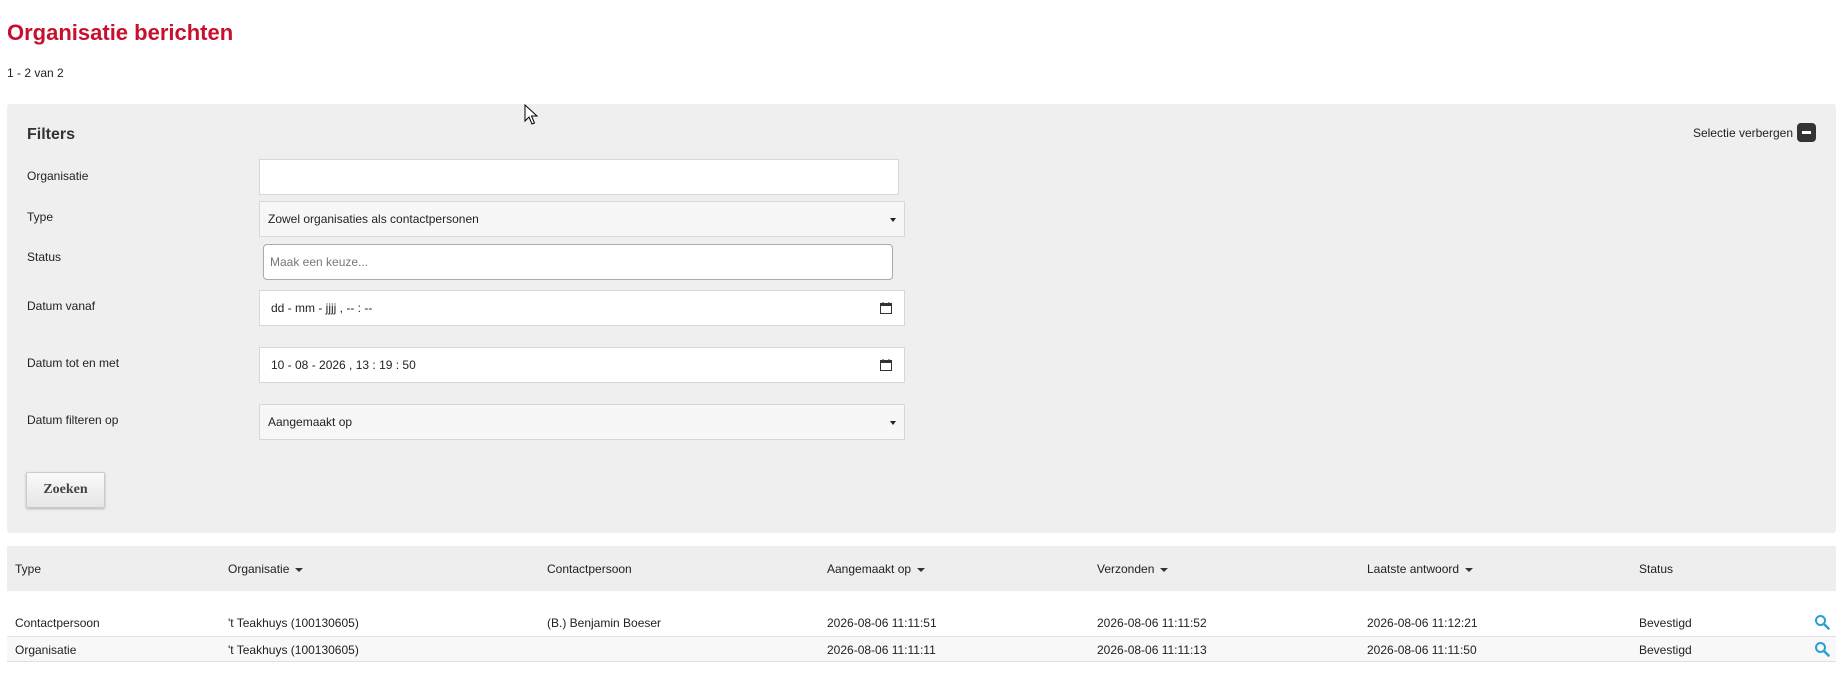 The width and height of the screenshot is (1842, 684). I want to click on organisatie-input, so click(579, 177).